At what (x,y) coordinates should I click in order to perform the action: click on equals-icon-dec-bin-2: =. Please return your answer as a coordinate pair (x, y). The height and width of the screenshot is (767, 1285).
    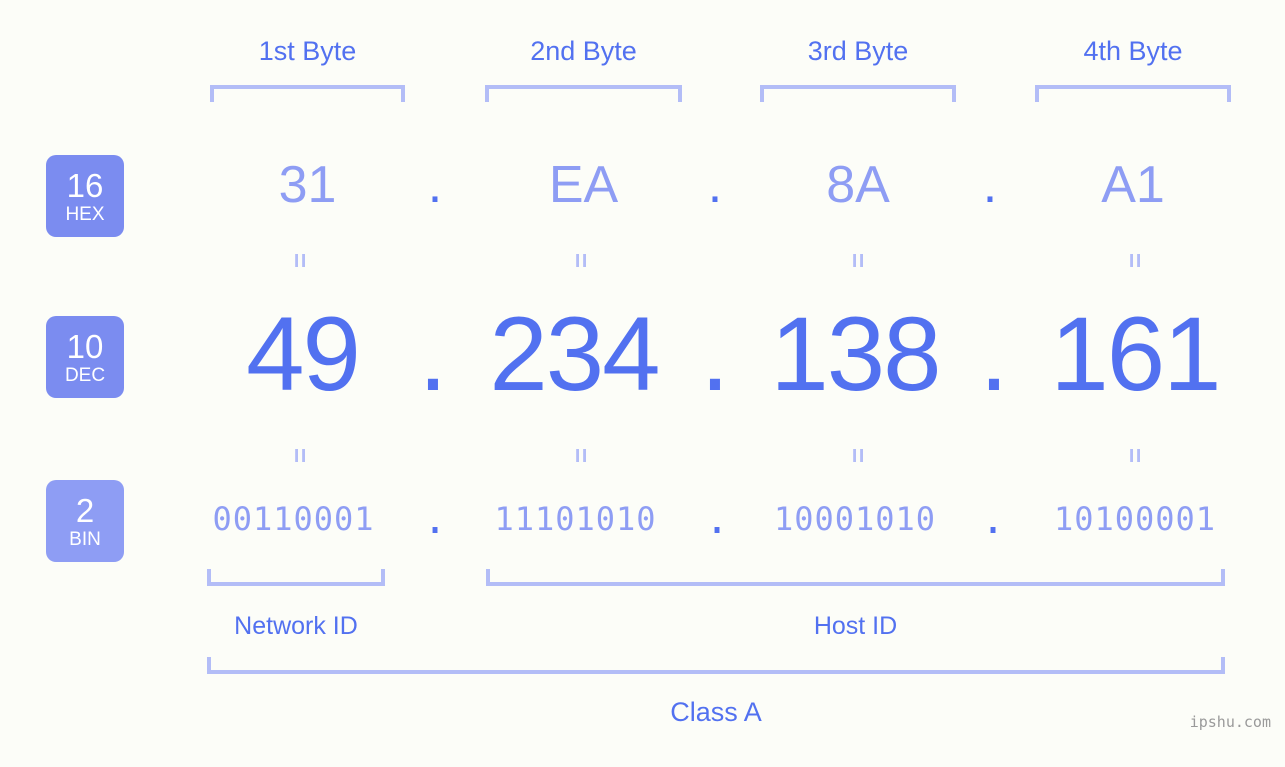
    Looking at the image, I should click on (581, 455).